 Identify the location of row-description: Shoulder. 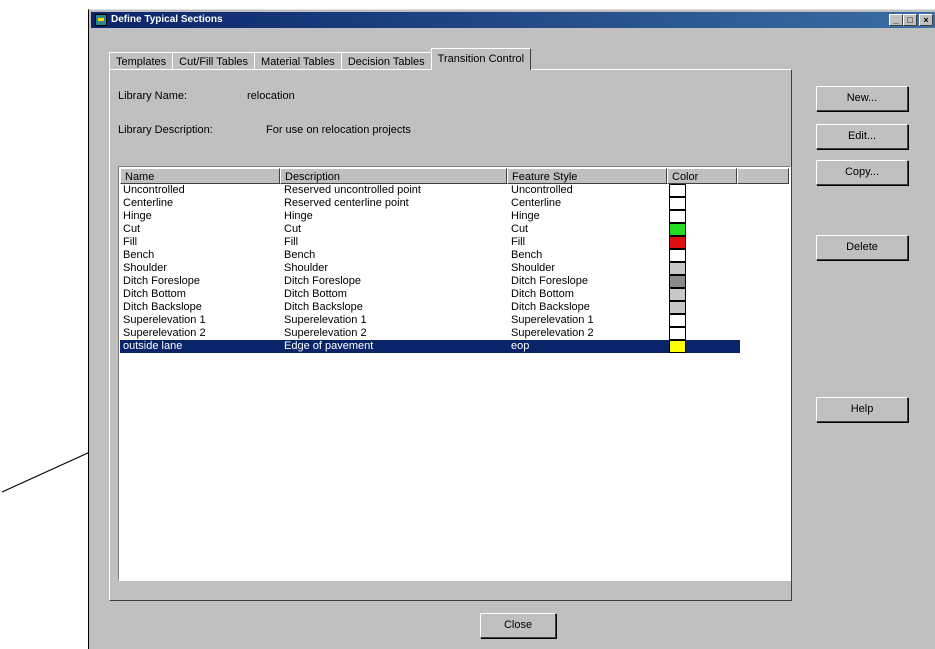
(306, 268).